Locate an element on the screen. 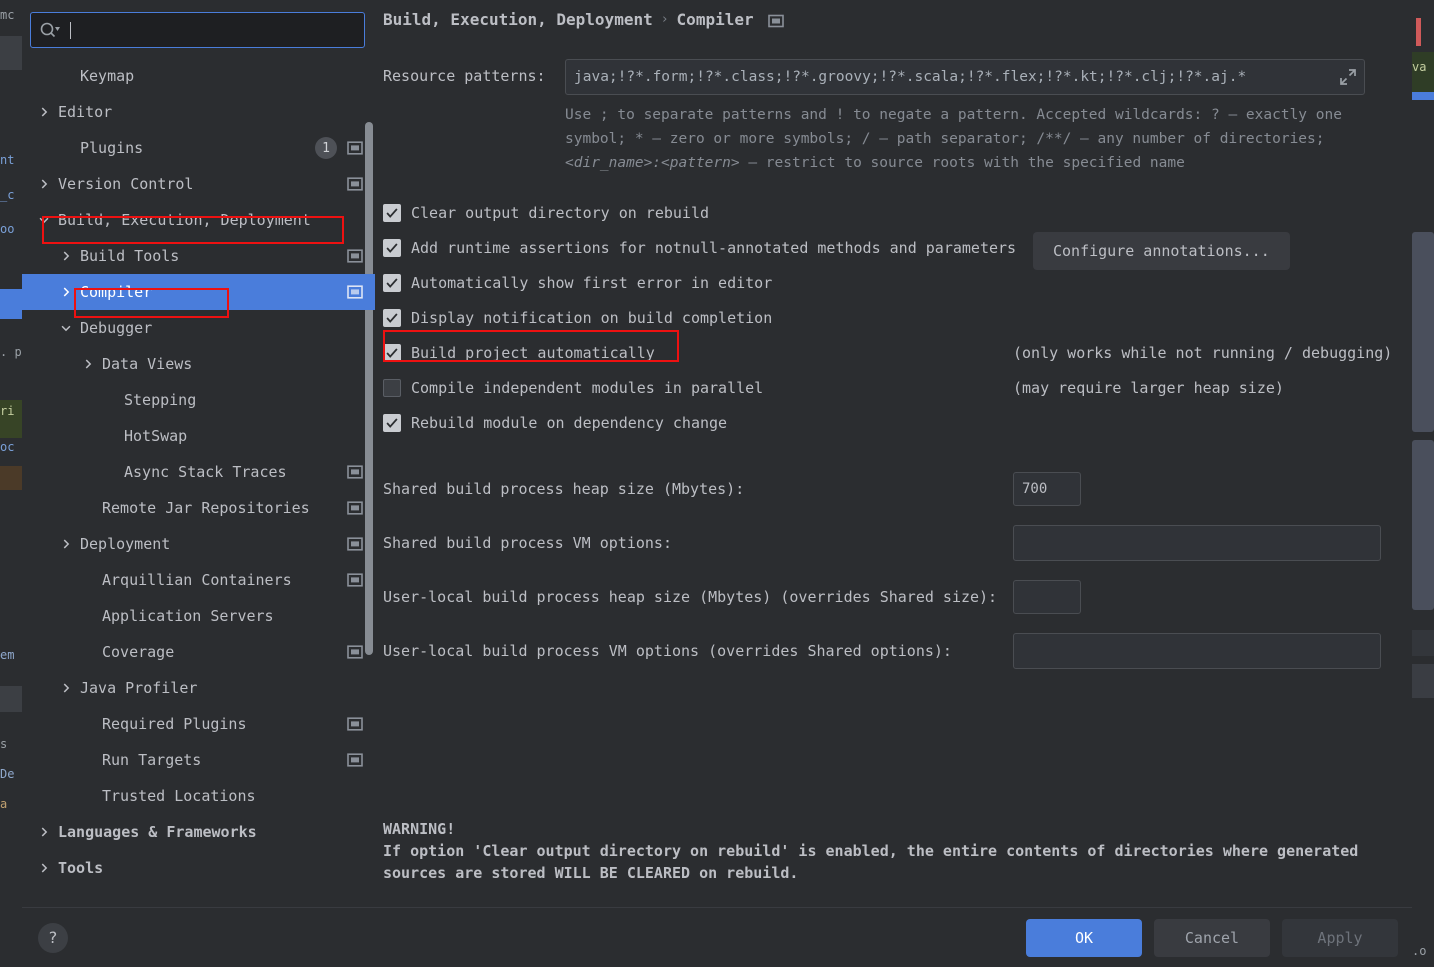 This screenshot has width=1434, height=967. sidebar-item-required-plugins: Required Plugins is located at coordinates (198, 724).